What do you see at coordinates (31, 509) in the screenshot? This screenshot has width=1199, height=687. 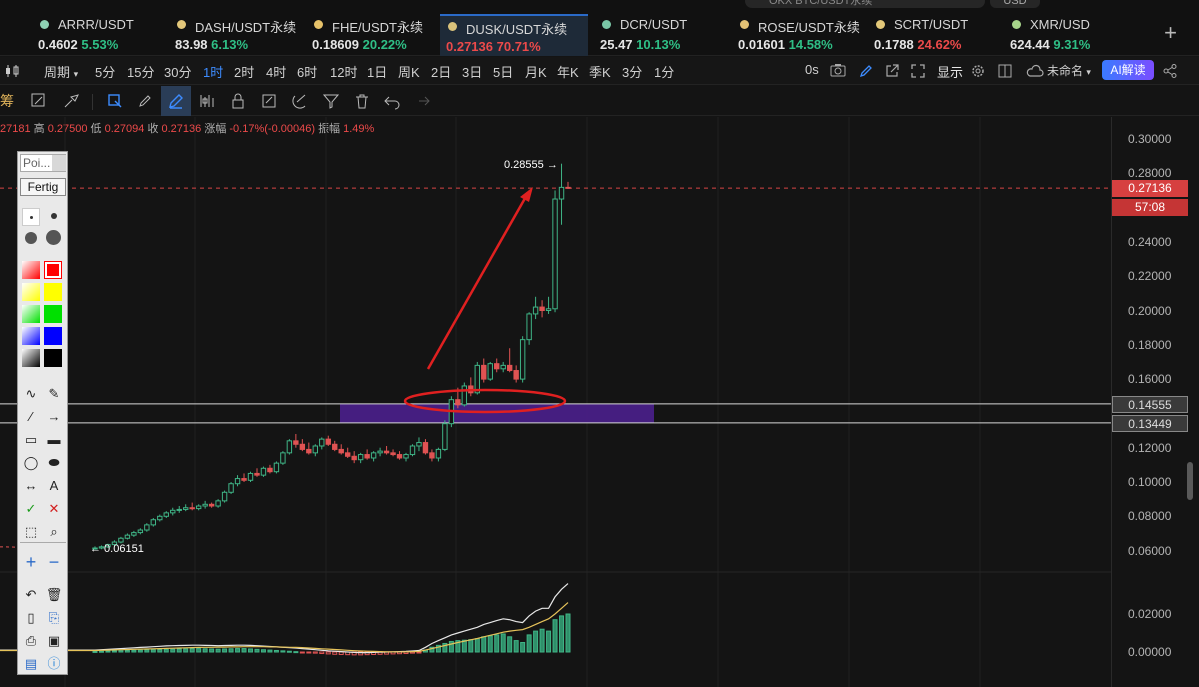 I see `confirm-icon: ✓` at bounding box center [31, 509].